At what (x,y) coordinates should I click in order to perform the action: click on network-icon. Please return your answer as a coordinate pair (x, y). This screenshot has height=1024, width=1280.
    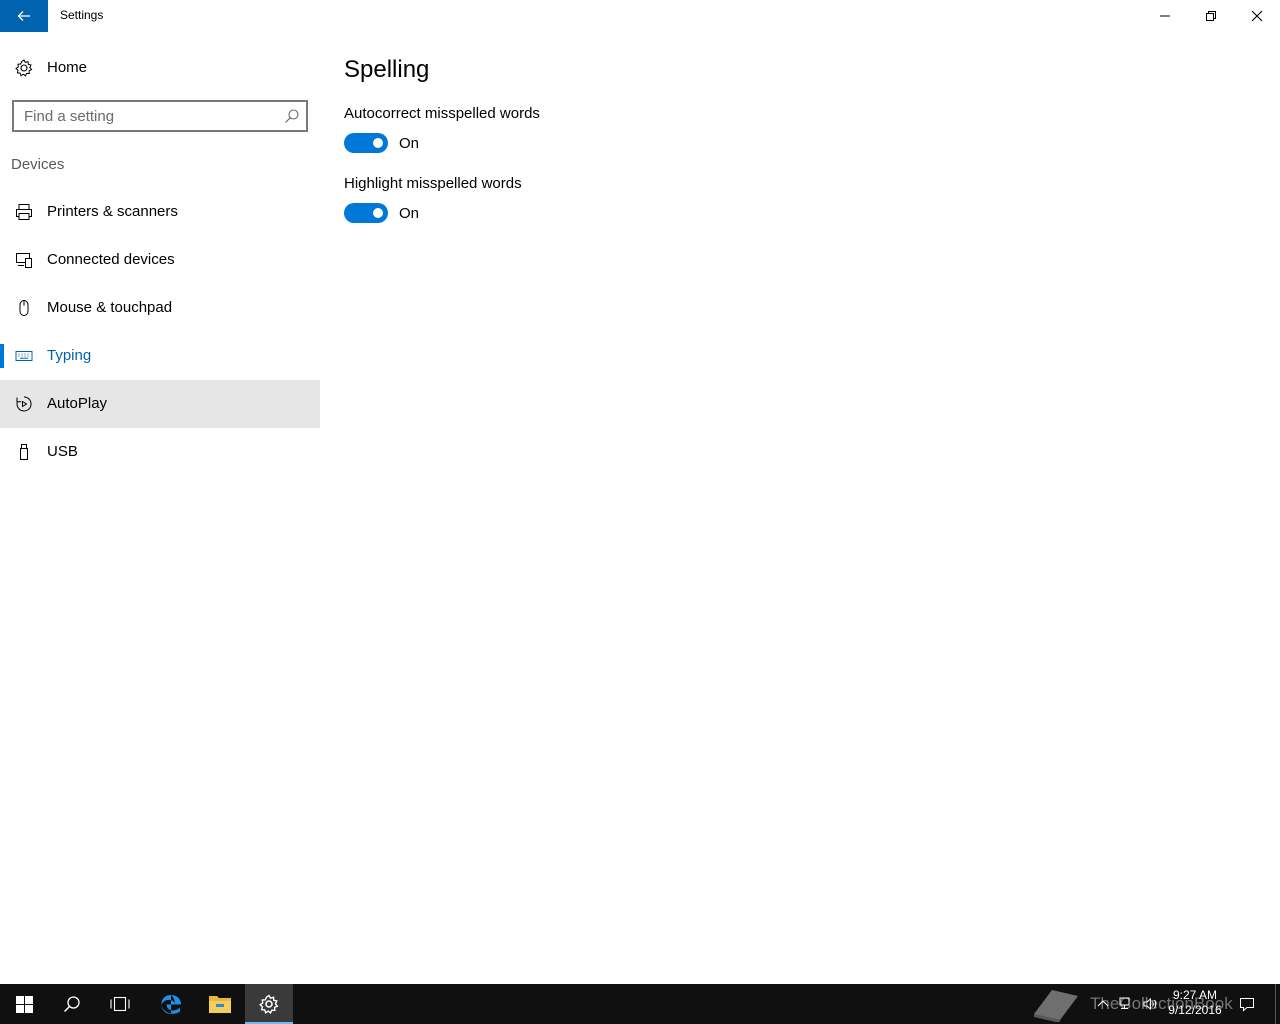
    Looking at the image, I should click on (1126, 1004).